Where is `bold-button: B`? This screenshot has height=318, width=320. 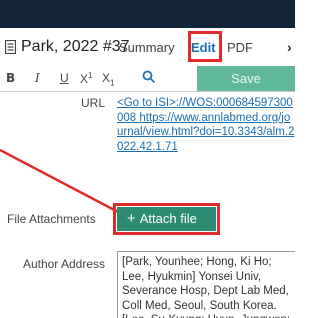
bold-button: B is located at coordinates (10, 78).